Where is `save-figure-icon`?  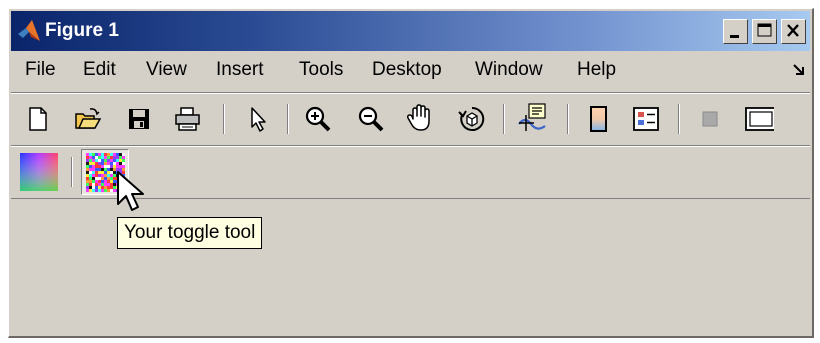
save-figure-icon is located at coordinates (139, 119).